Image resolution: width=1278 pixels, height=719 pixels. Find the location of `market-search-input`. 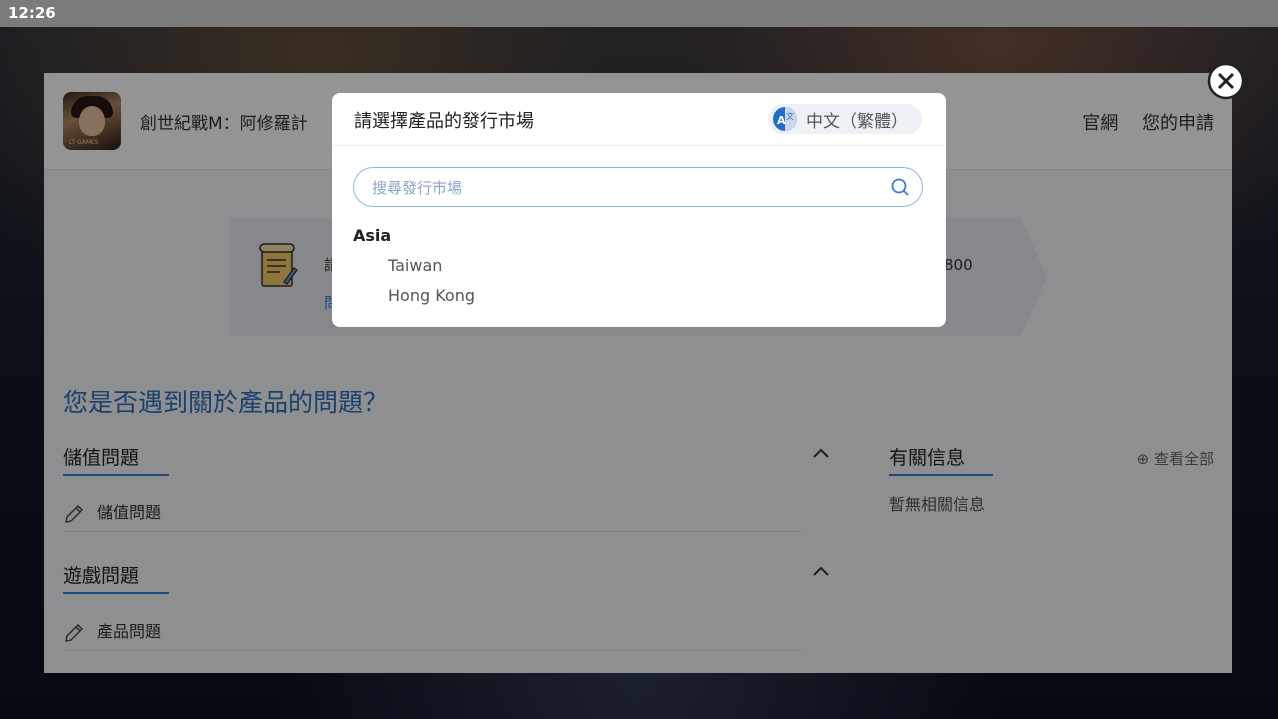

market-search-input is located at coordinates (622, 188).